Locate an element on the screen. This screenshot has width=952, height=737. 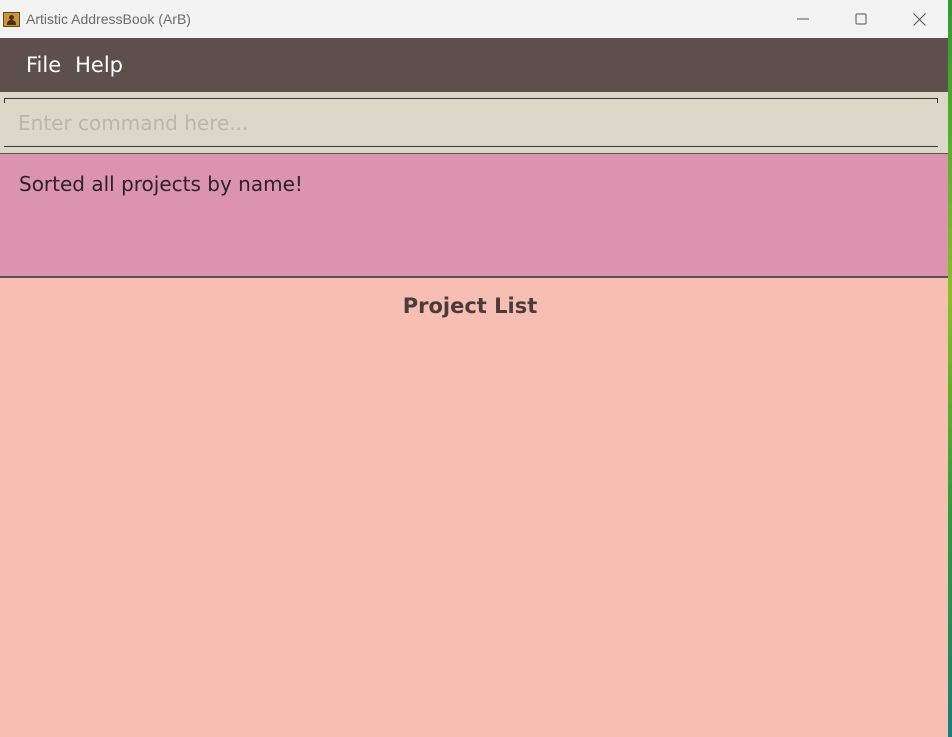
maximize-icon is located at coordinates (861, 19).